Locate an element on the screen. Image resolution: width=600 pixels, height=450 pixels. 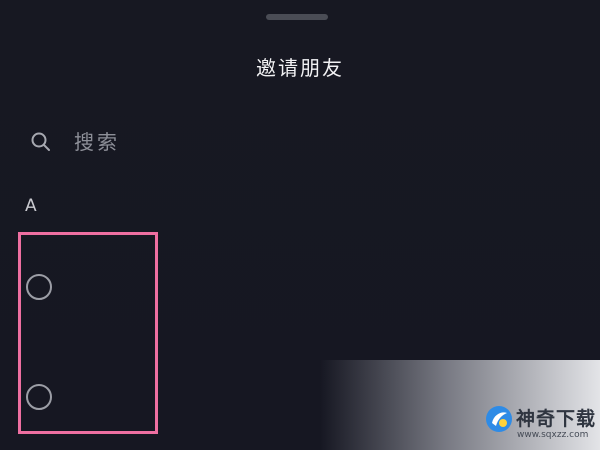
search-icon is located at coordinates (40, 141).